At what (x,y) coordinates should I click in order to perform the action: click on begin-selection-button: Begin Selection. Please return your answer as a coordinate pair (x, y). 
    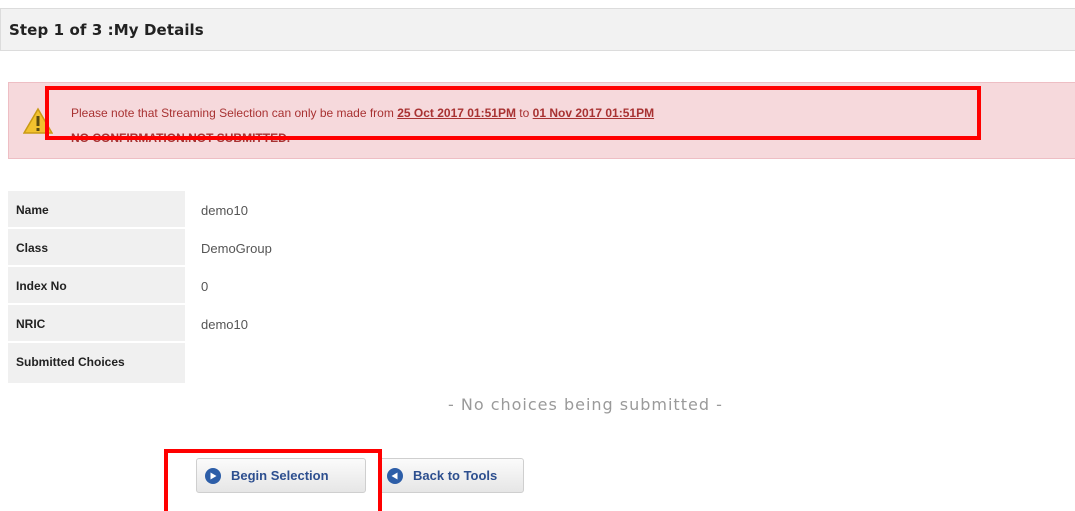
    Looking at the image, I should click on (281, 475).